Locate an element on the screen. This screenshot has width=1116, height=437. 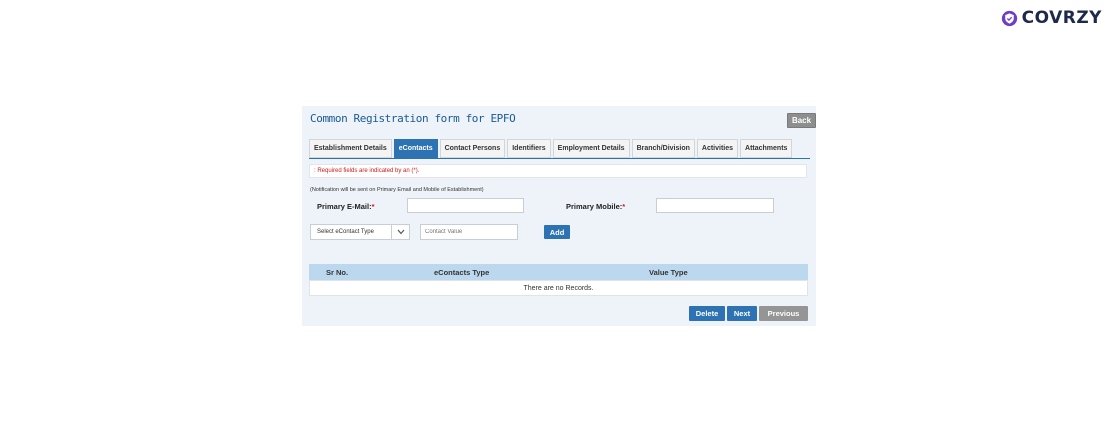
econtact-type-selected: Select eContact Type is located at coordinates (345, 232).